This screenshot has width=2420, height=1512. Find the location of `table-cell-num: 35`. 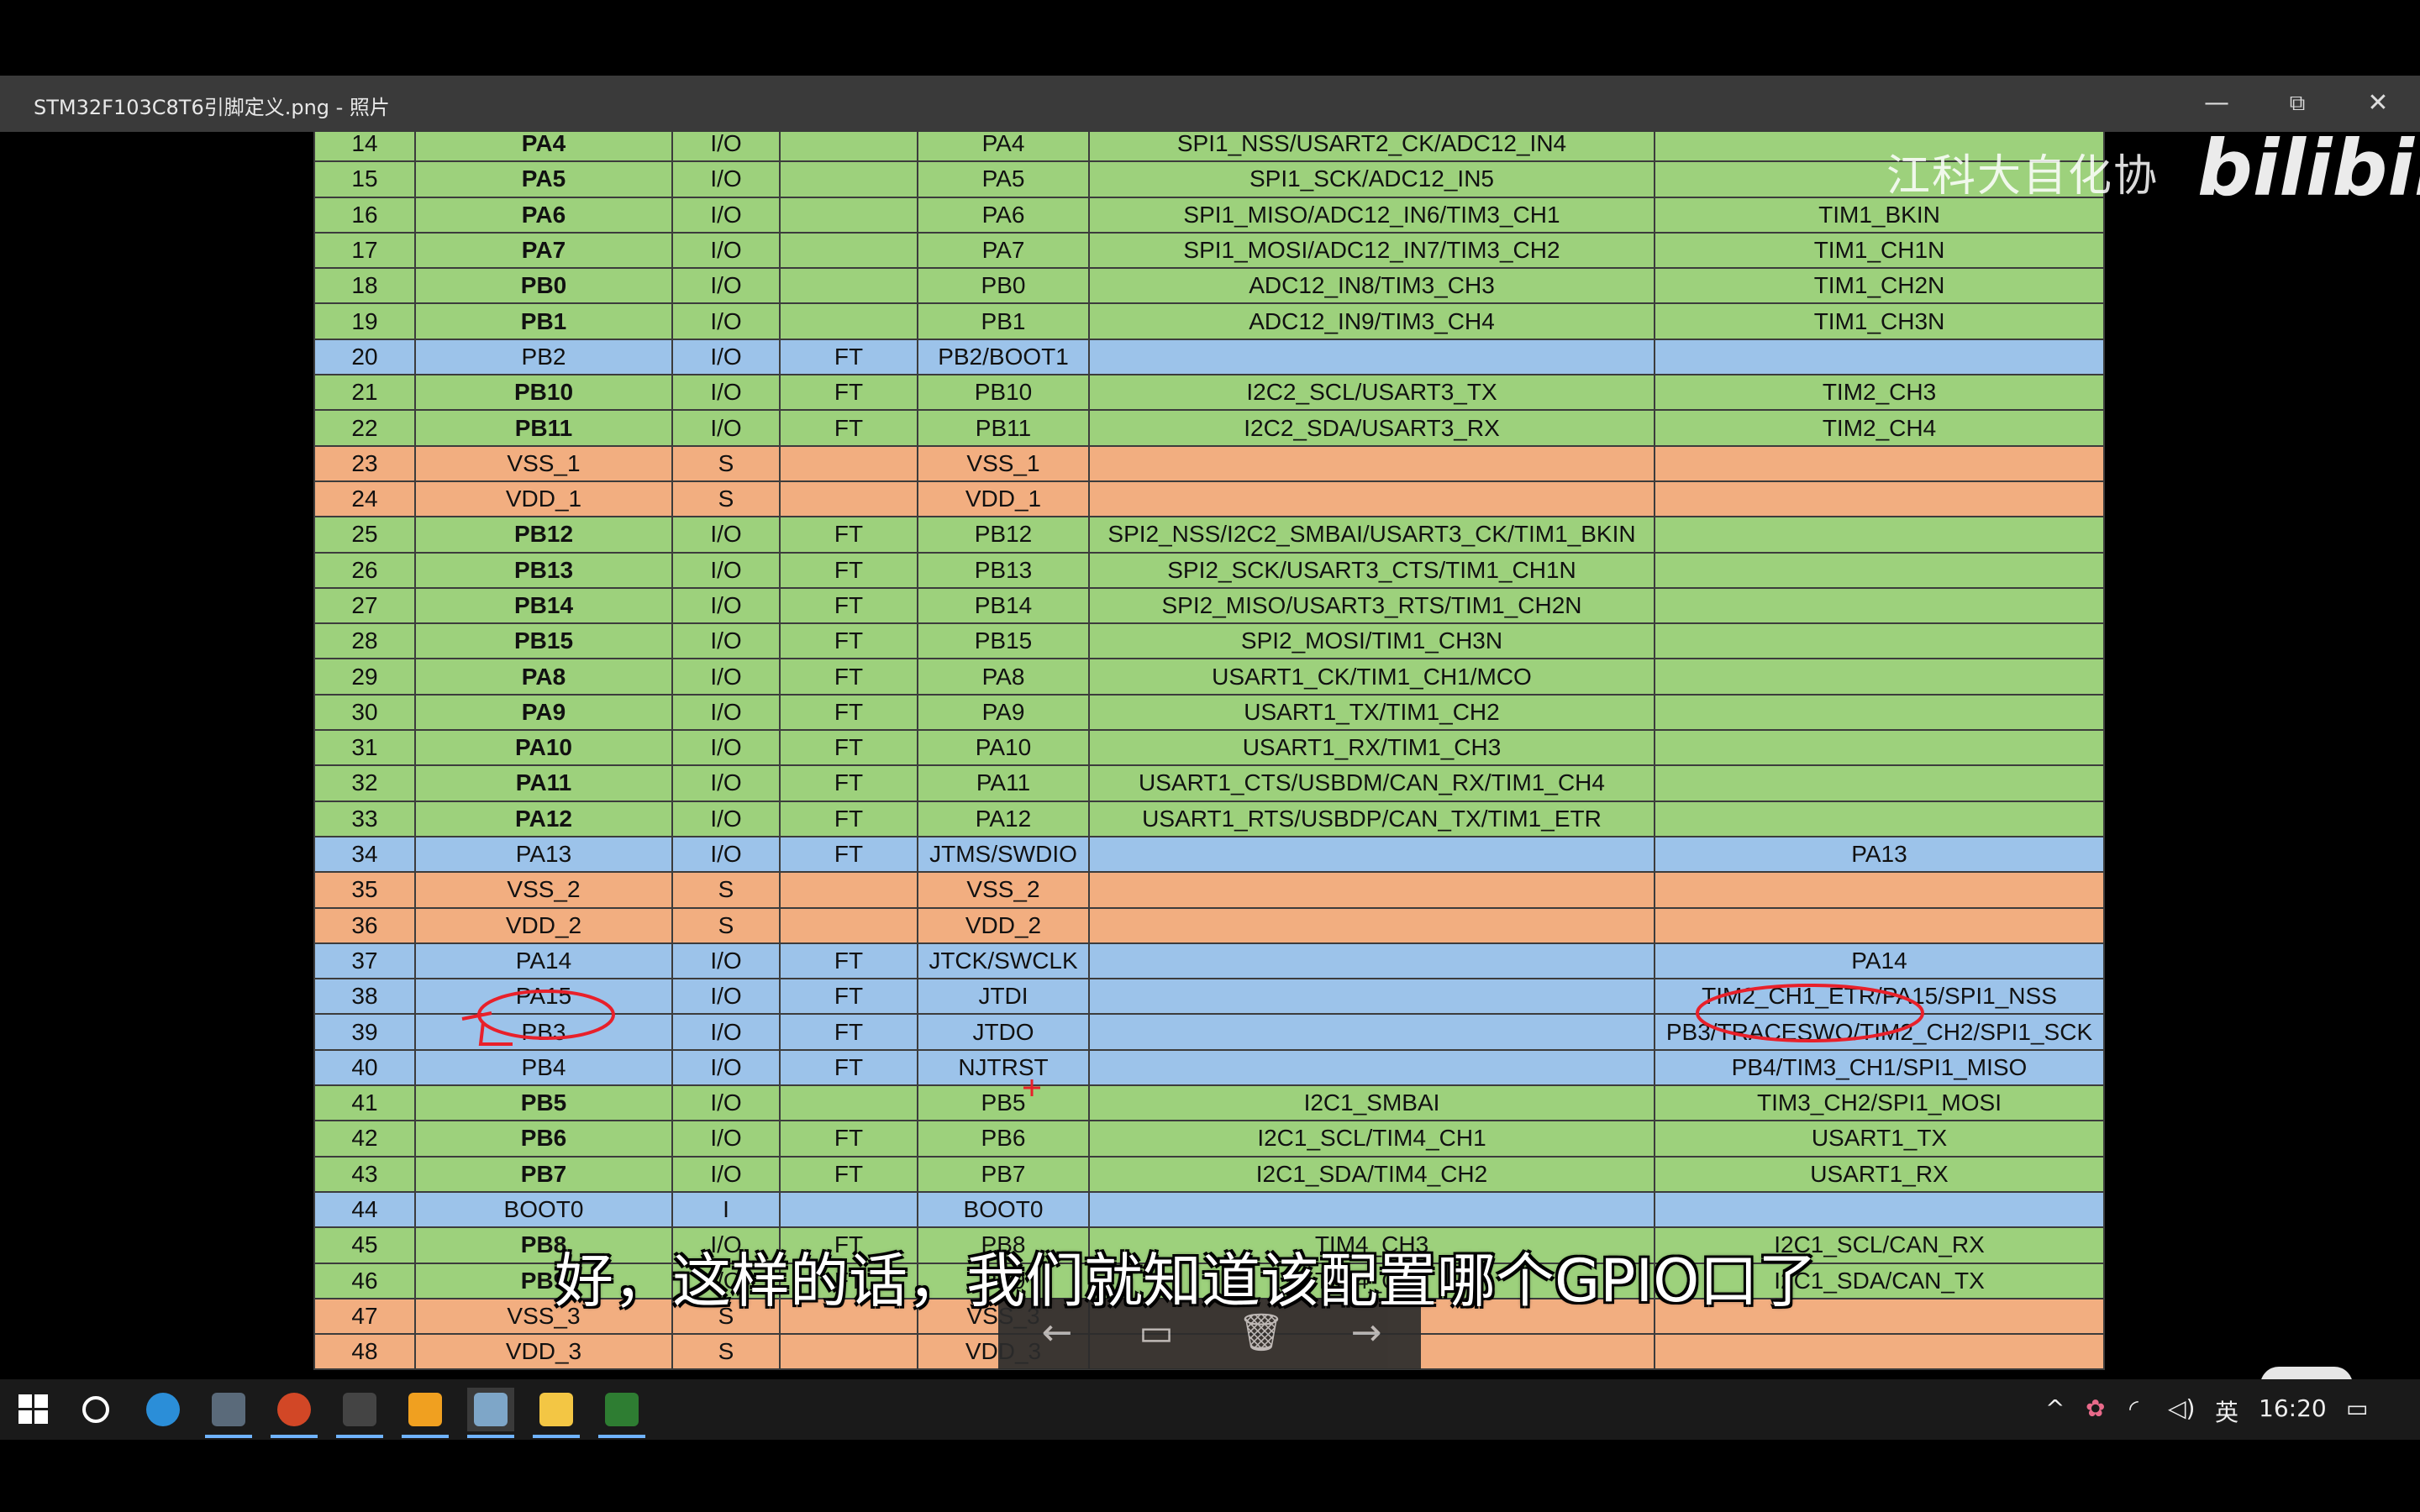

table-cell-num: 35 is located at coordinates (364, 890).